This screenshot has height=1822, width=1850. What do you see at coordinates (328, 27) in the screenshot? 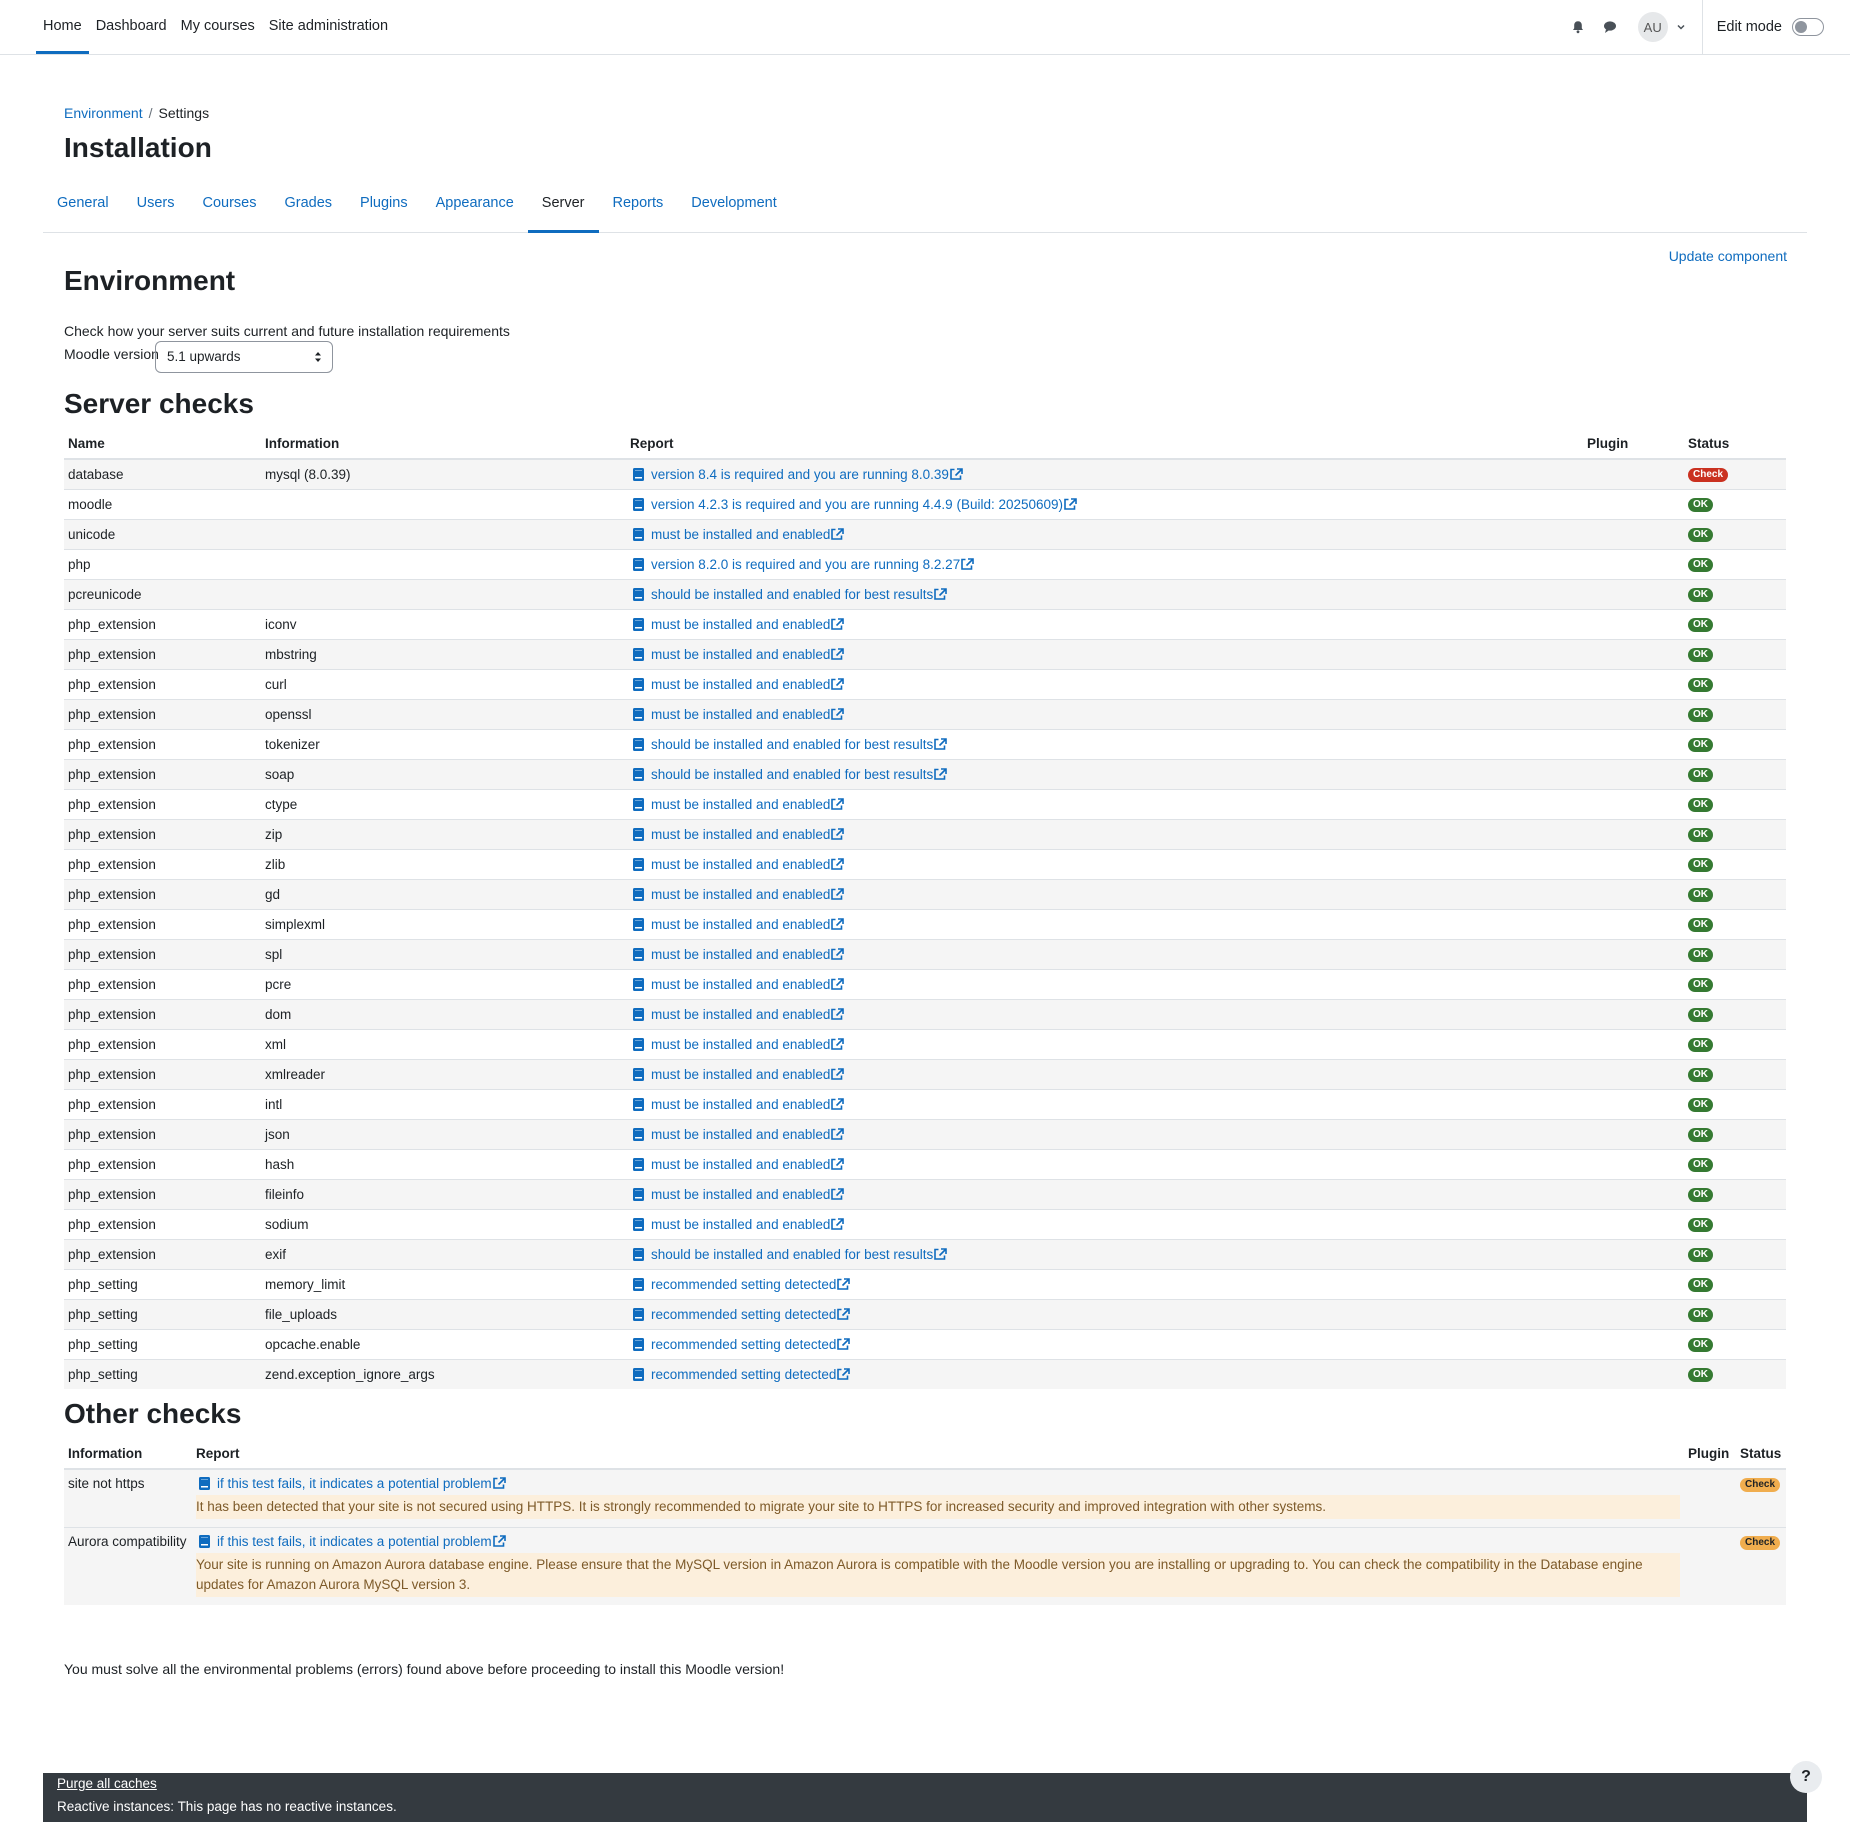
I see `nav-site-administration: Site administration` at bounding box center [328, 27].